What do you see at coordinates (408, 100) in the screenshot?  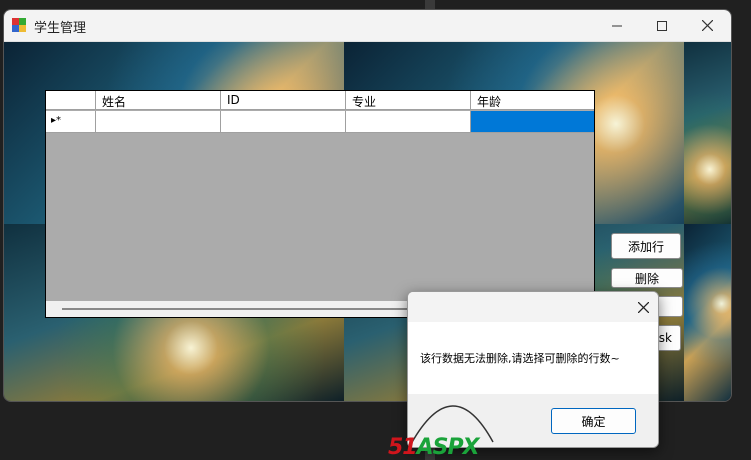 I see `column-header-major: 专业` at bounding box center [408, 100].